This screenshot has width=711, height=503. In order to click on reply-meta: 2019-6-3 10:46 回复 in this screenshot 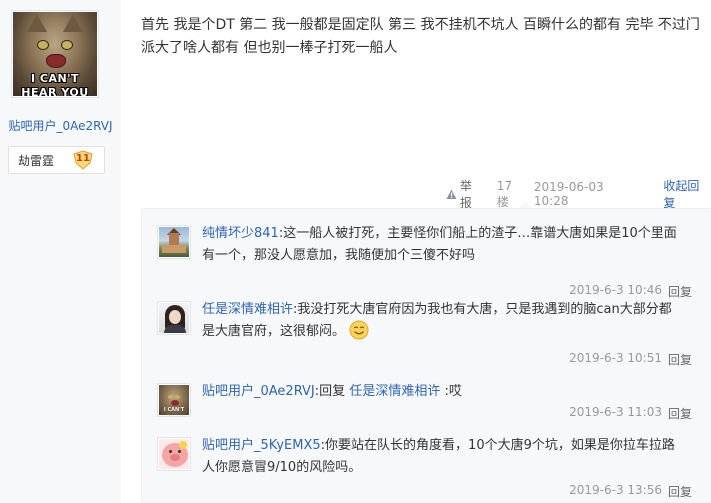, I will do `click(630, 291)`.